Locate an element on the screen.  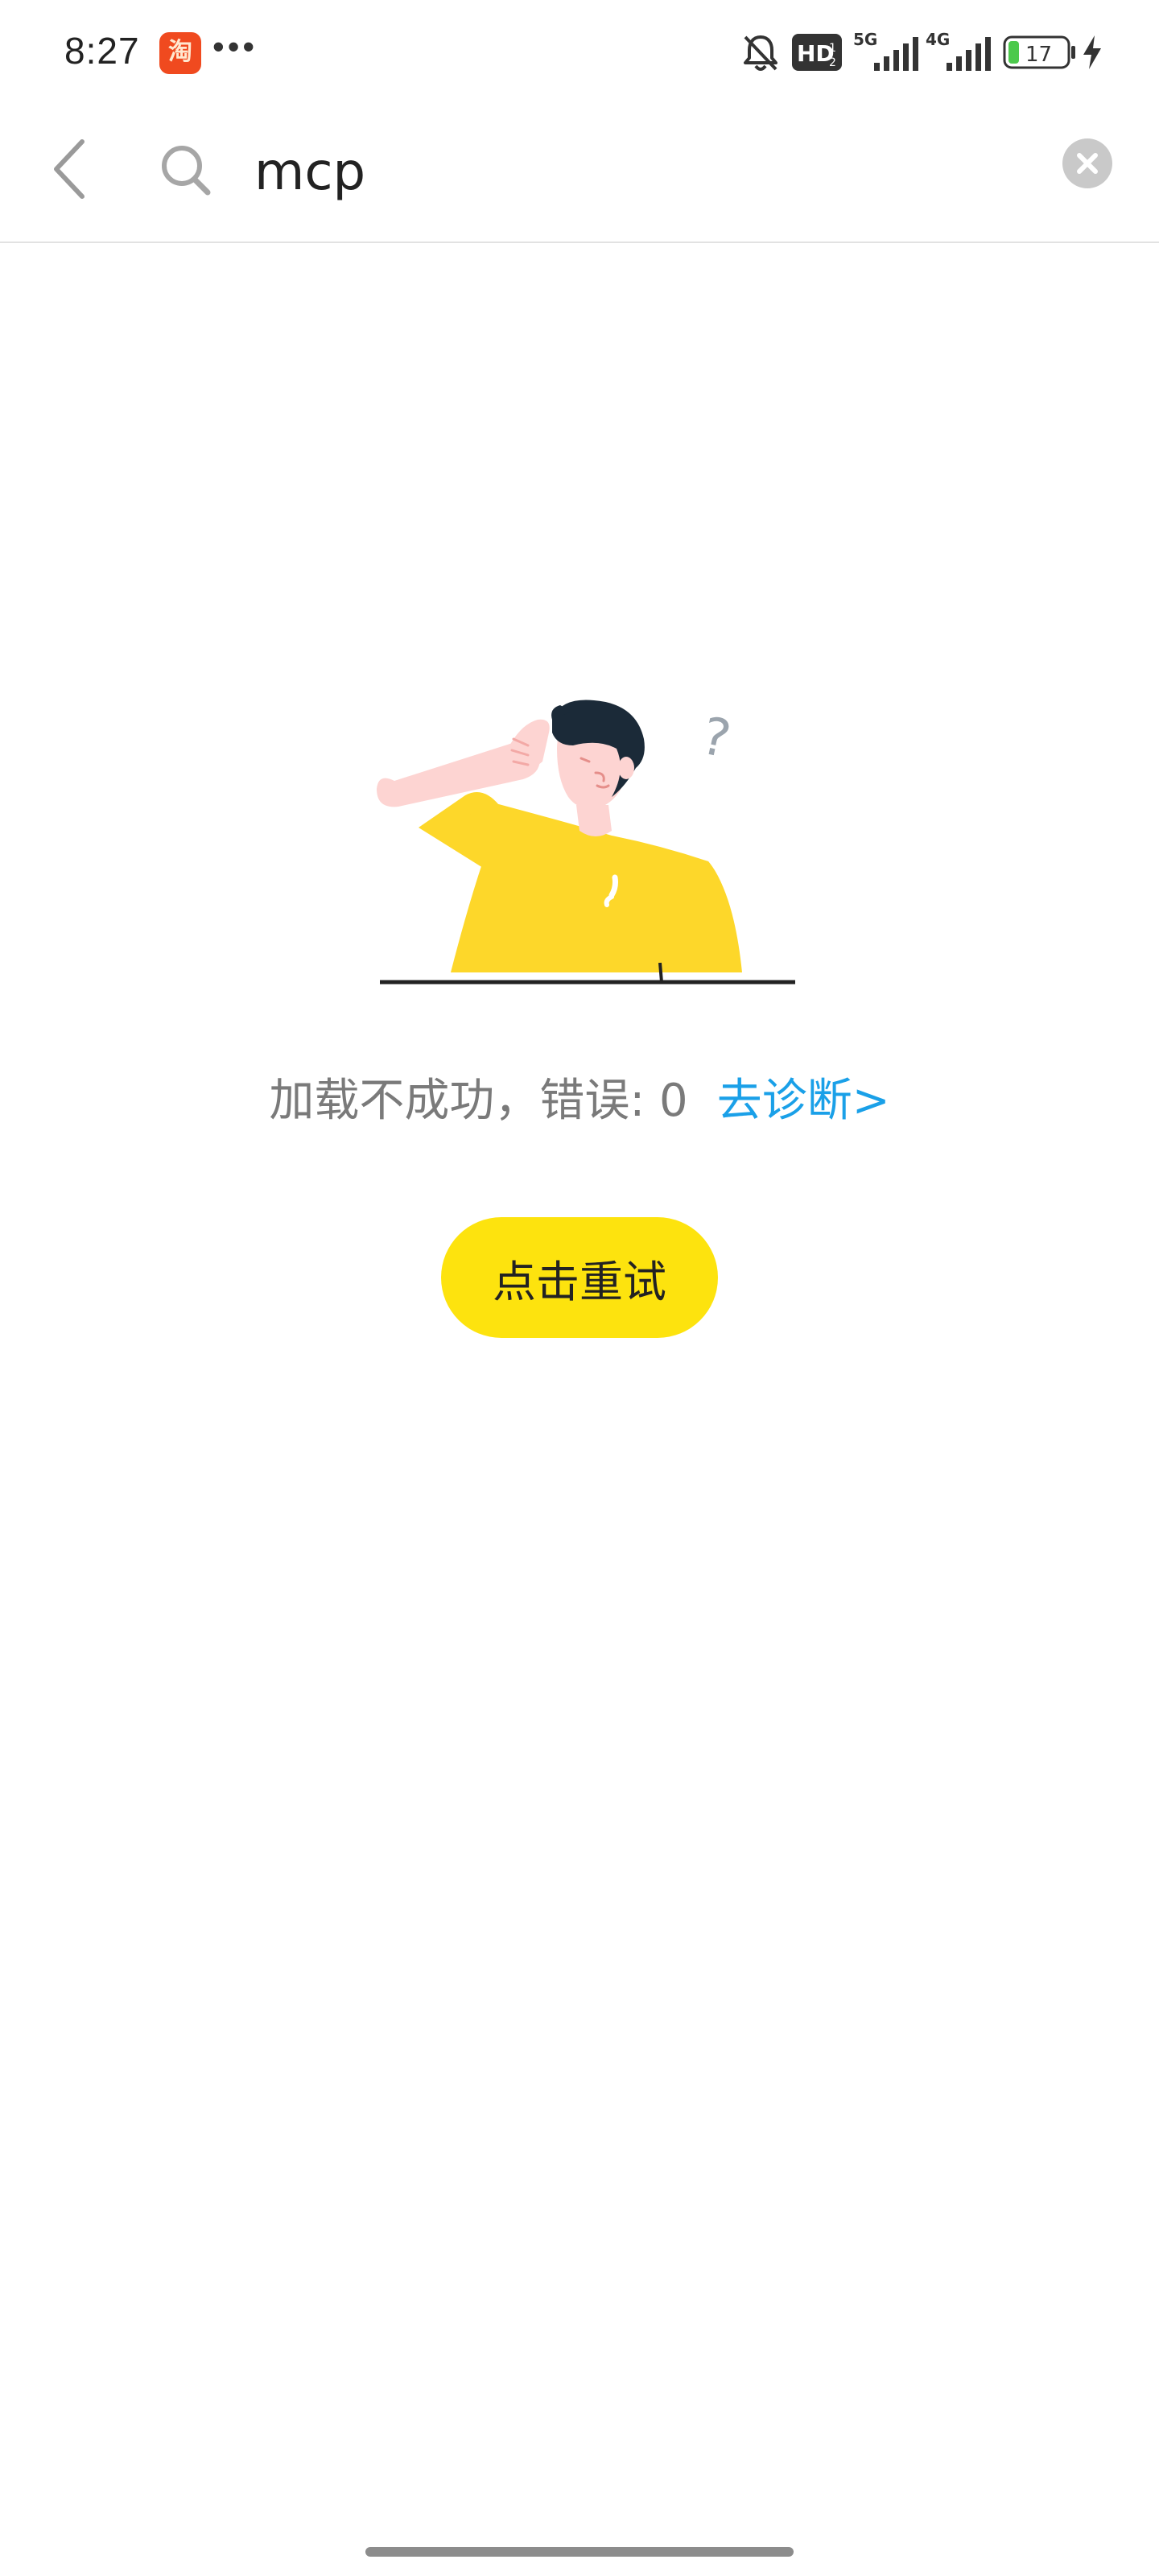
search-input is located at coordinates (640, 172).